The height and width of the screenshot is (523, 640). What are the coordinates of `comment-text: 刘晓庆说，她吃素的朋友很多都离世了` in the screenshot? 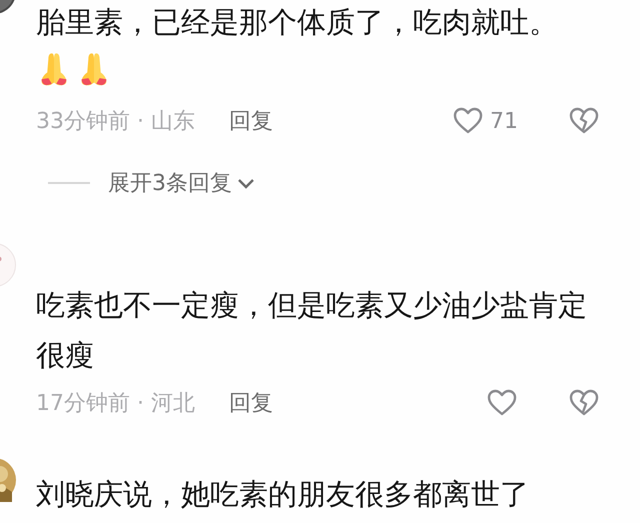 It's located at (283, 494).